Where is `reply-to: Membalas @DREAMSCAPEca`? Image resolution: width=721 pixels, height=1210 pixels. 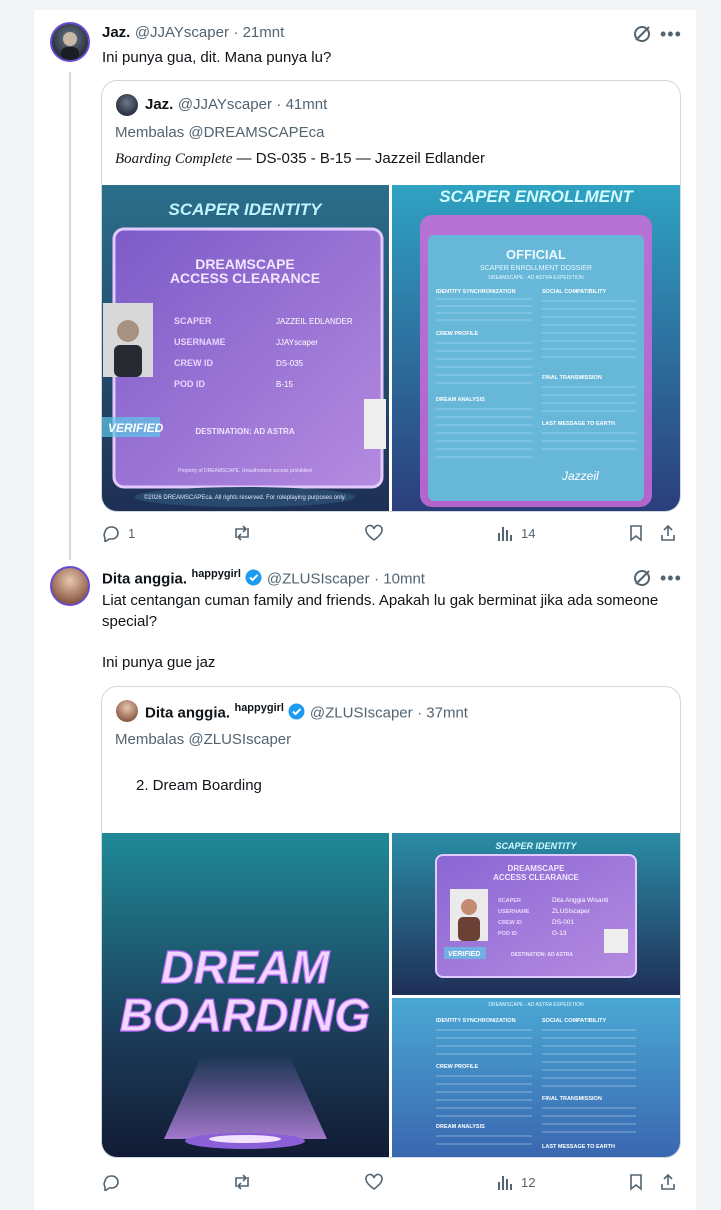 reply-to: Membalas @DREAMSCAPEca is located at coordinates (220, 132).